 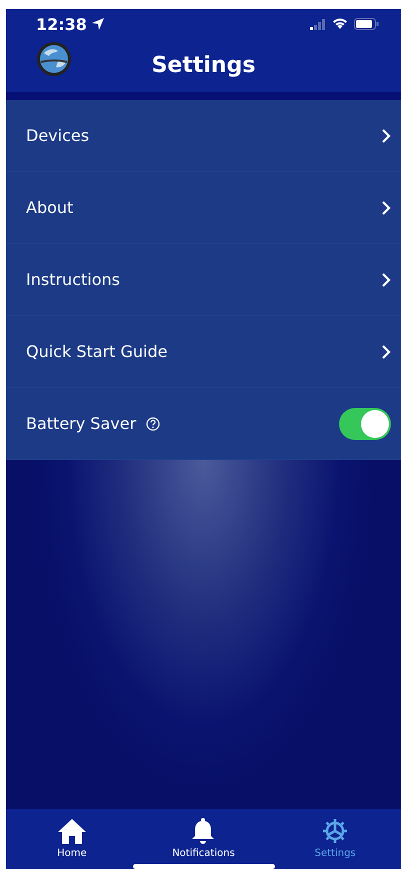 I want to click on settings-row: Quick Start Guide, so click(x=203, y=352).